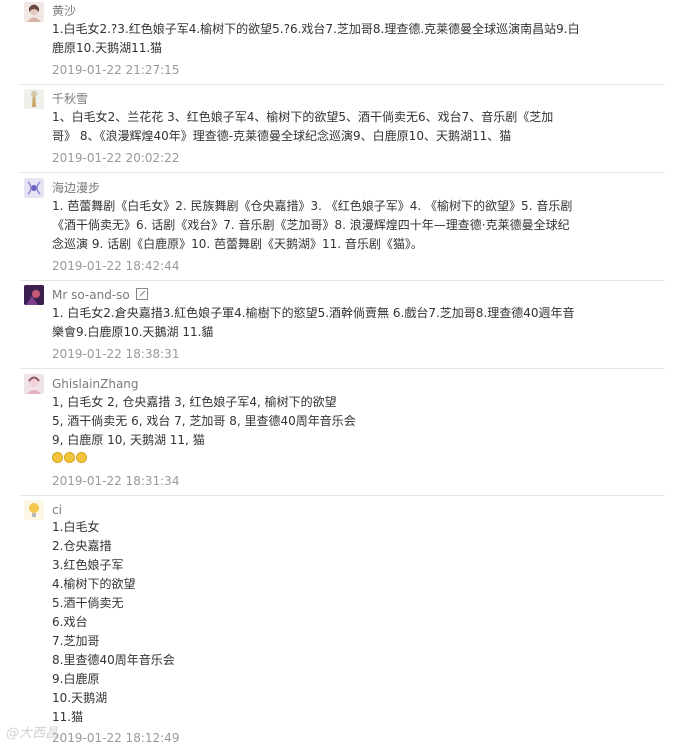 The image size is (674, 747). Describe the element at coordinates (76, 679) in the screenshot. I see `comment-text-line: 9.白鹿原` at that location.